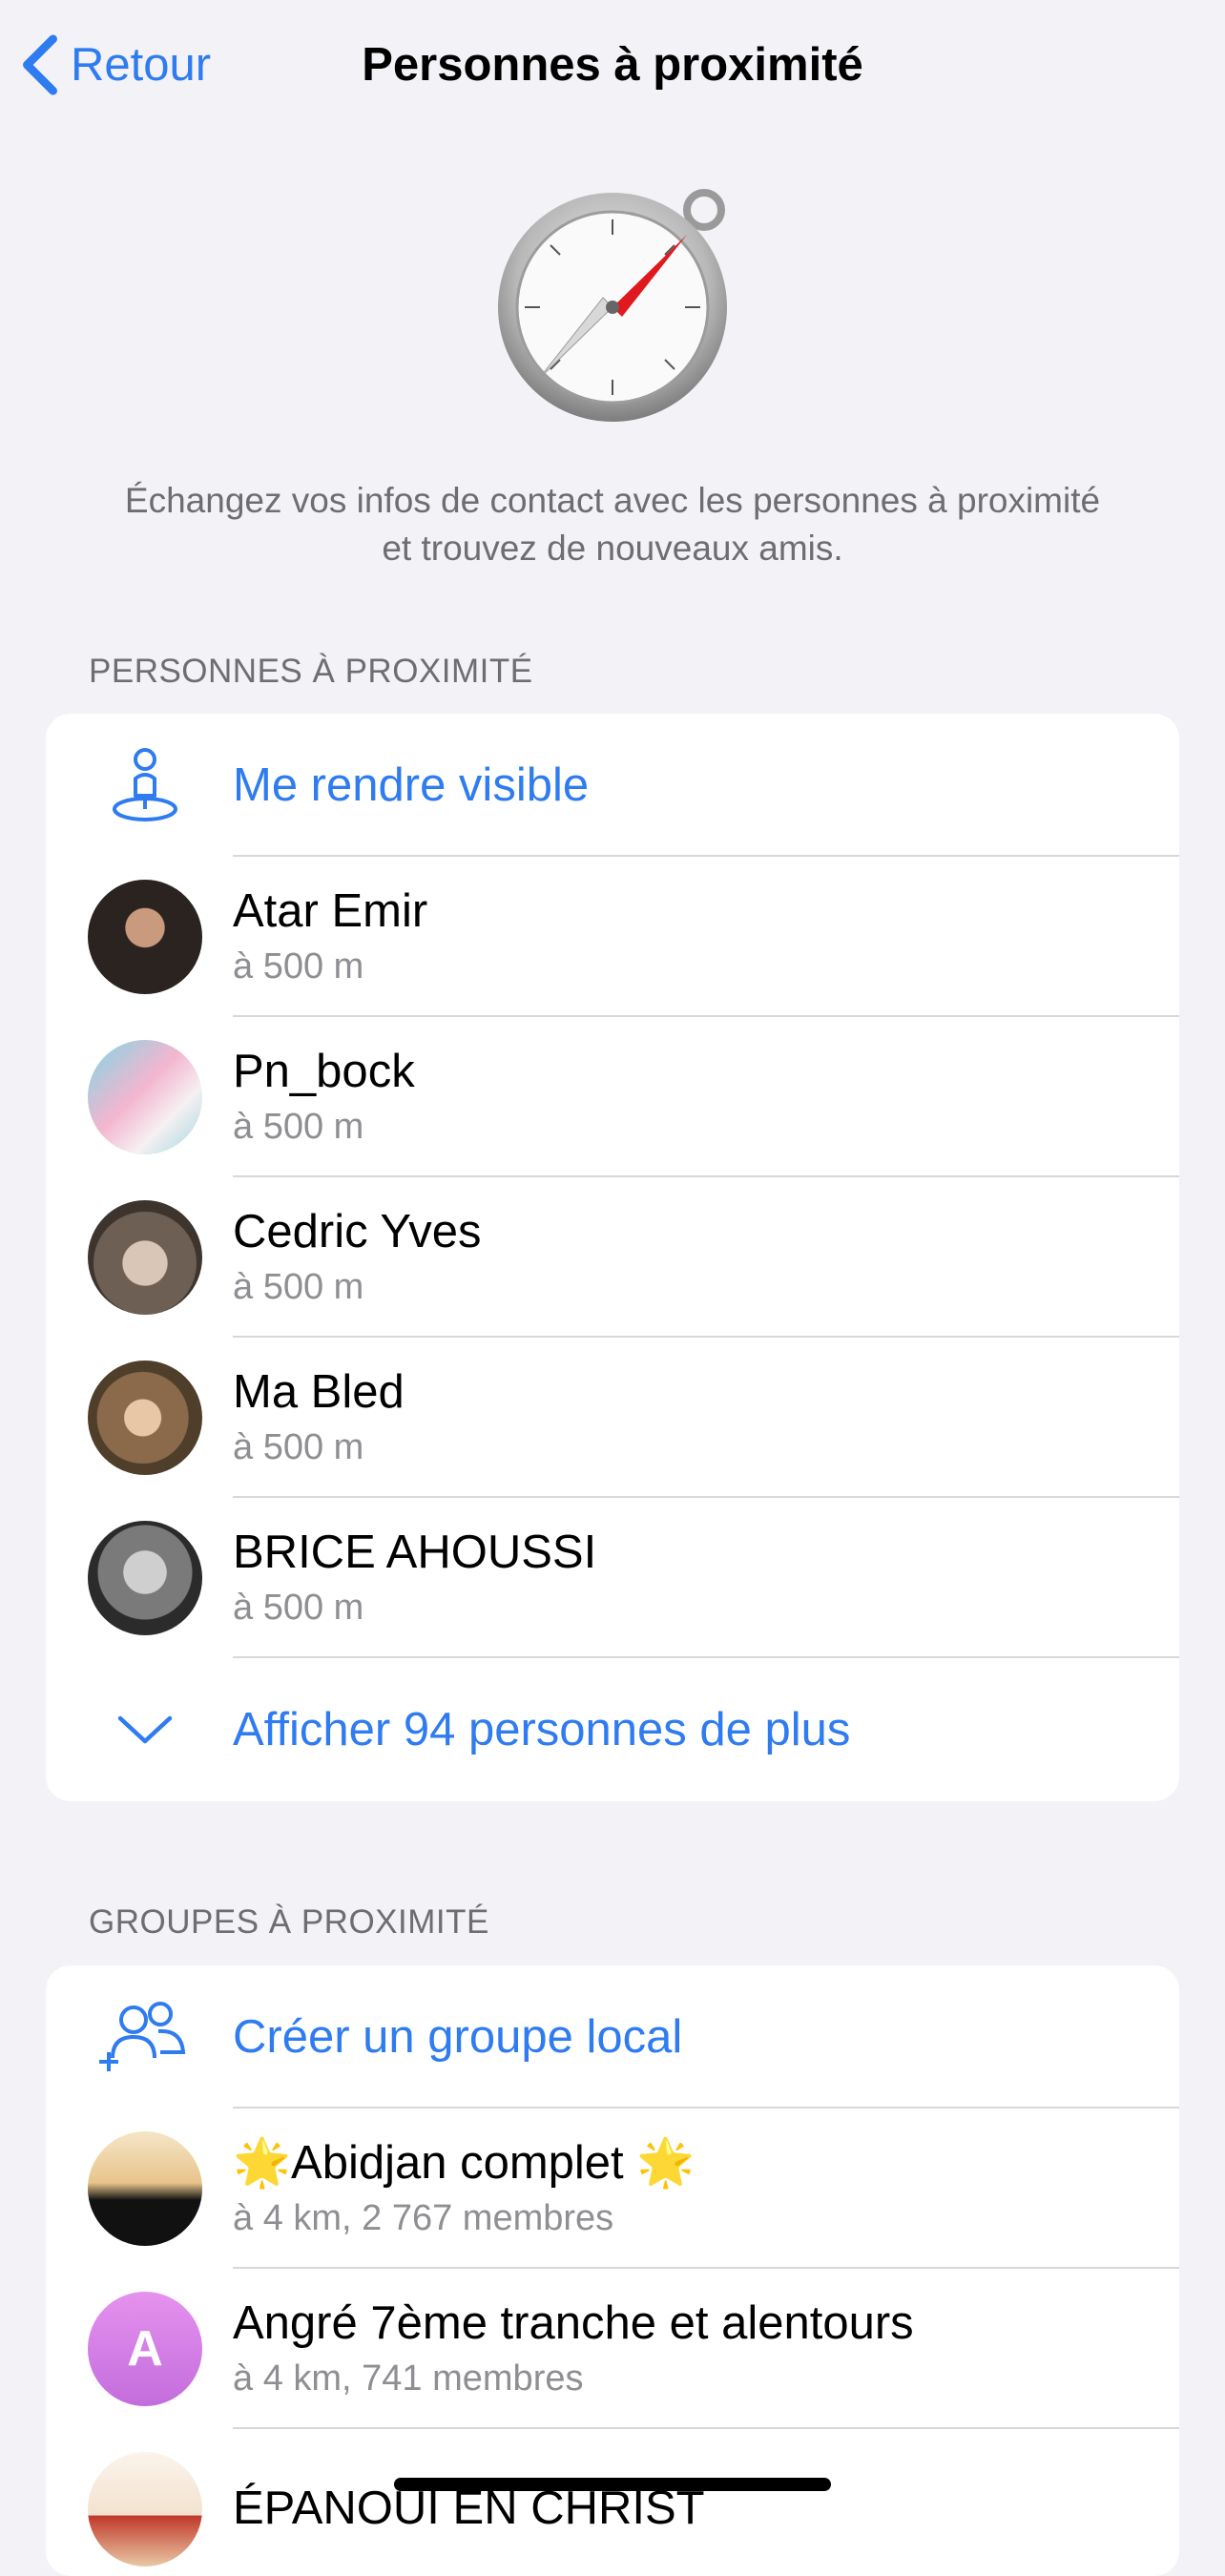 The image size is (1225, 2576). I want to click on person-name: Pn_bock, so click(324, 1071).